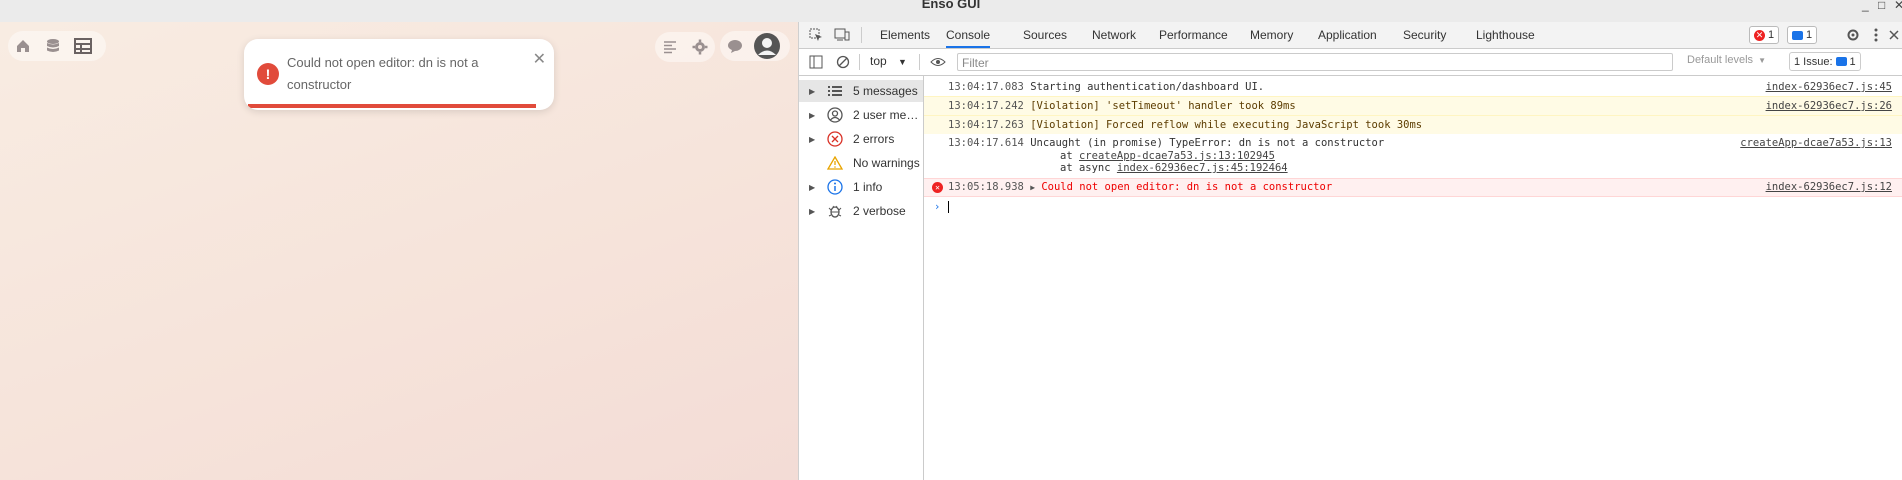 Image resolution: width=1902 pixels, height=480 pixels. I want to click on clear-console-icon, so click(843, 62).